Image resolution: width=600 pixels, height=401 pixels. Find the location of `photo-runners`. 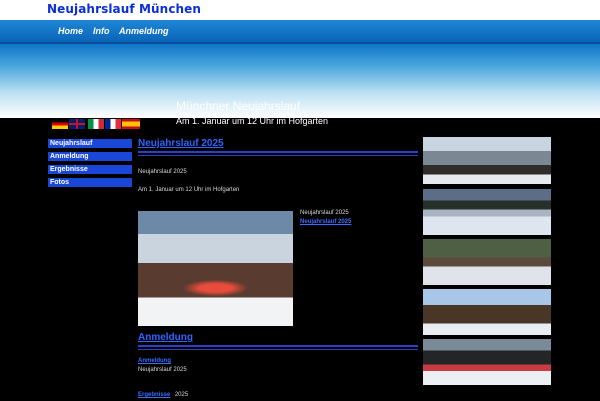

photo-runners is located at coordinates (487, 262).